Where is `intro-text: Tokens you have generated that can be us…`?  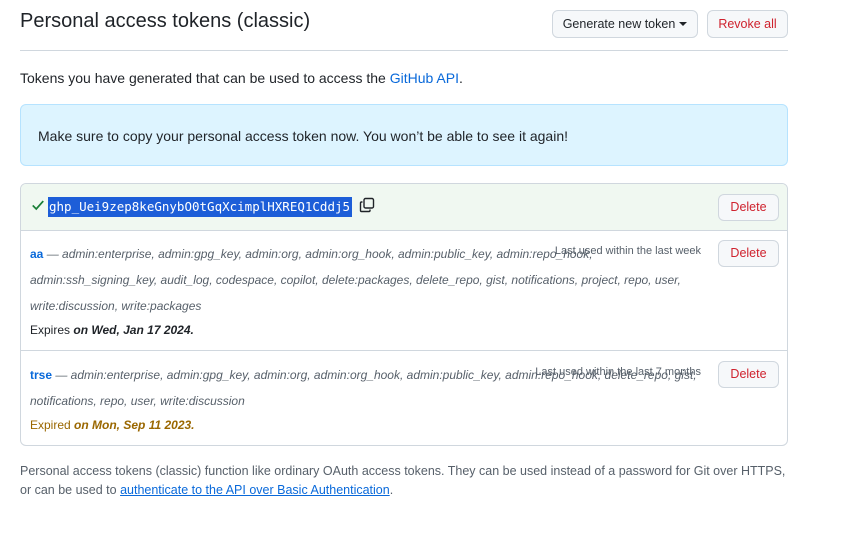 intro-text: Tokens you have generated that can be us… is located at coordinates (241, 78).